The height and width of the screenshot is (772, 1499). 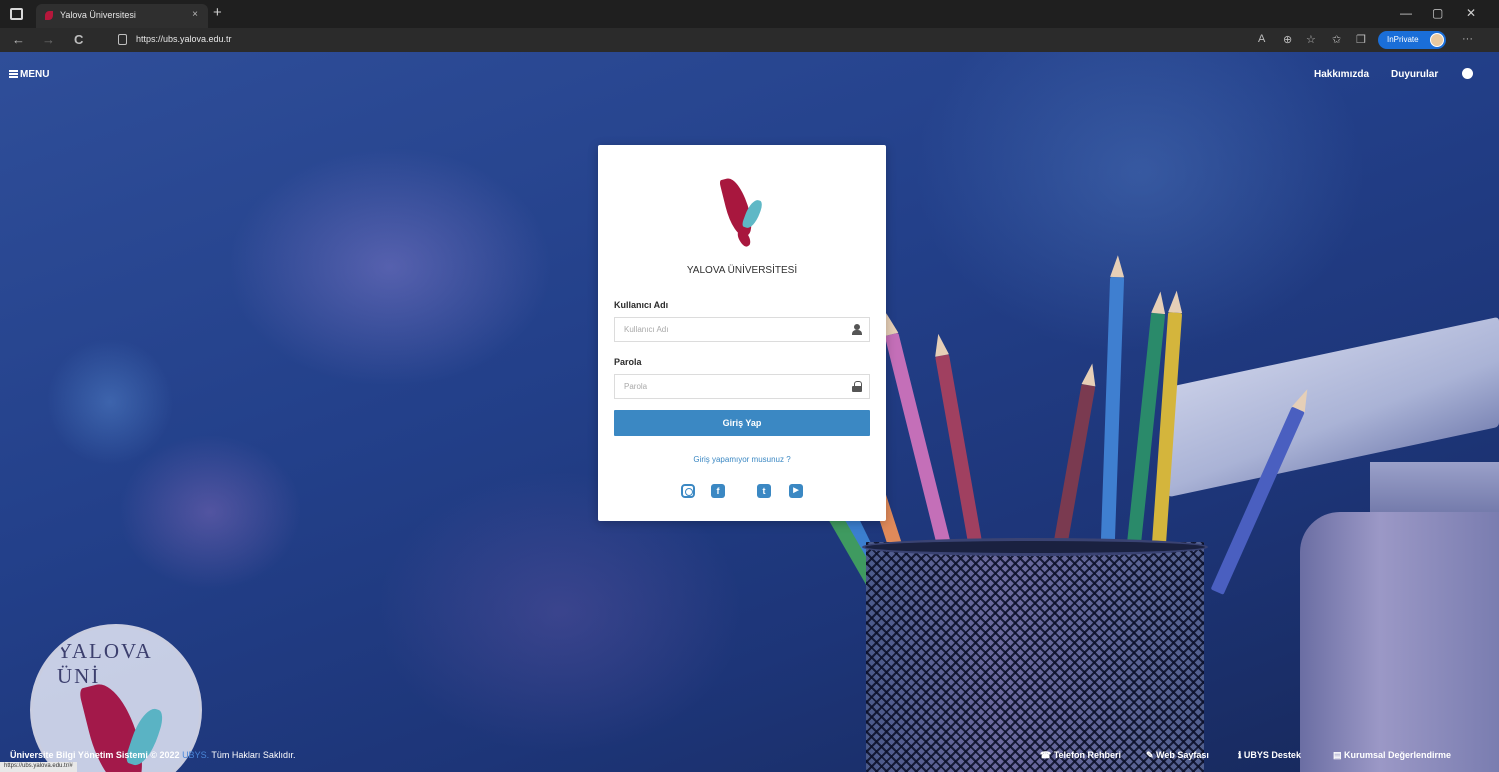 I want to click on feedback-link: ▤ Kurumsal Değerlendirme, so click(x=1392, y=755).